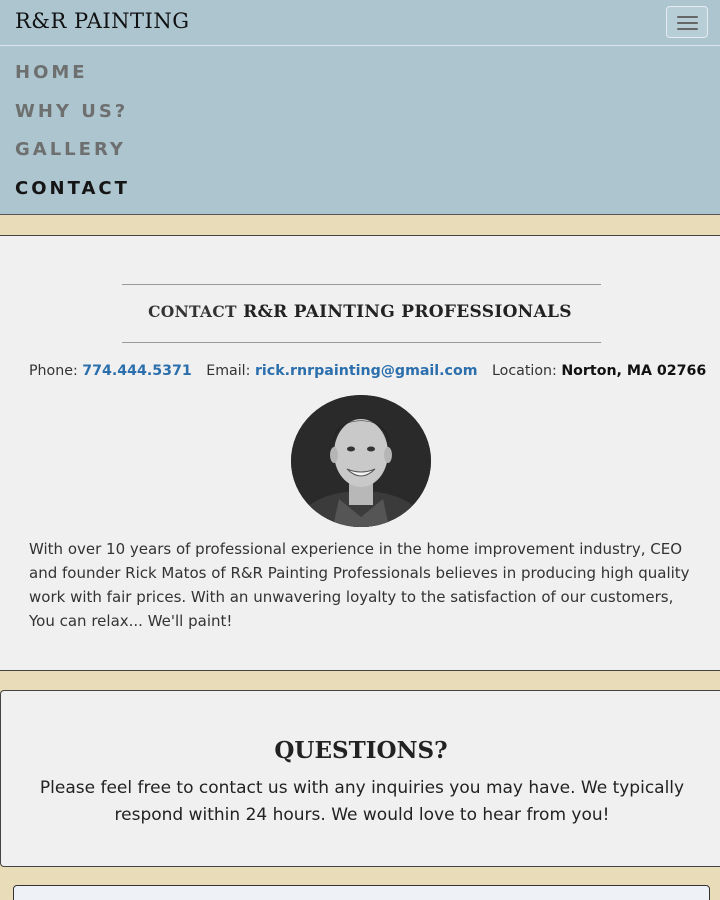  I want to click on menu-toggle-button, so click(687, 22).